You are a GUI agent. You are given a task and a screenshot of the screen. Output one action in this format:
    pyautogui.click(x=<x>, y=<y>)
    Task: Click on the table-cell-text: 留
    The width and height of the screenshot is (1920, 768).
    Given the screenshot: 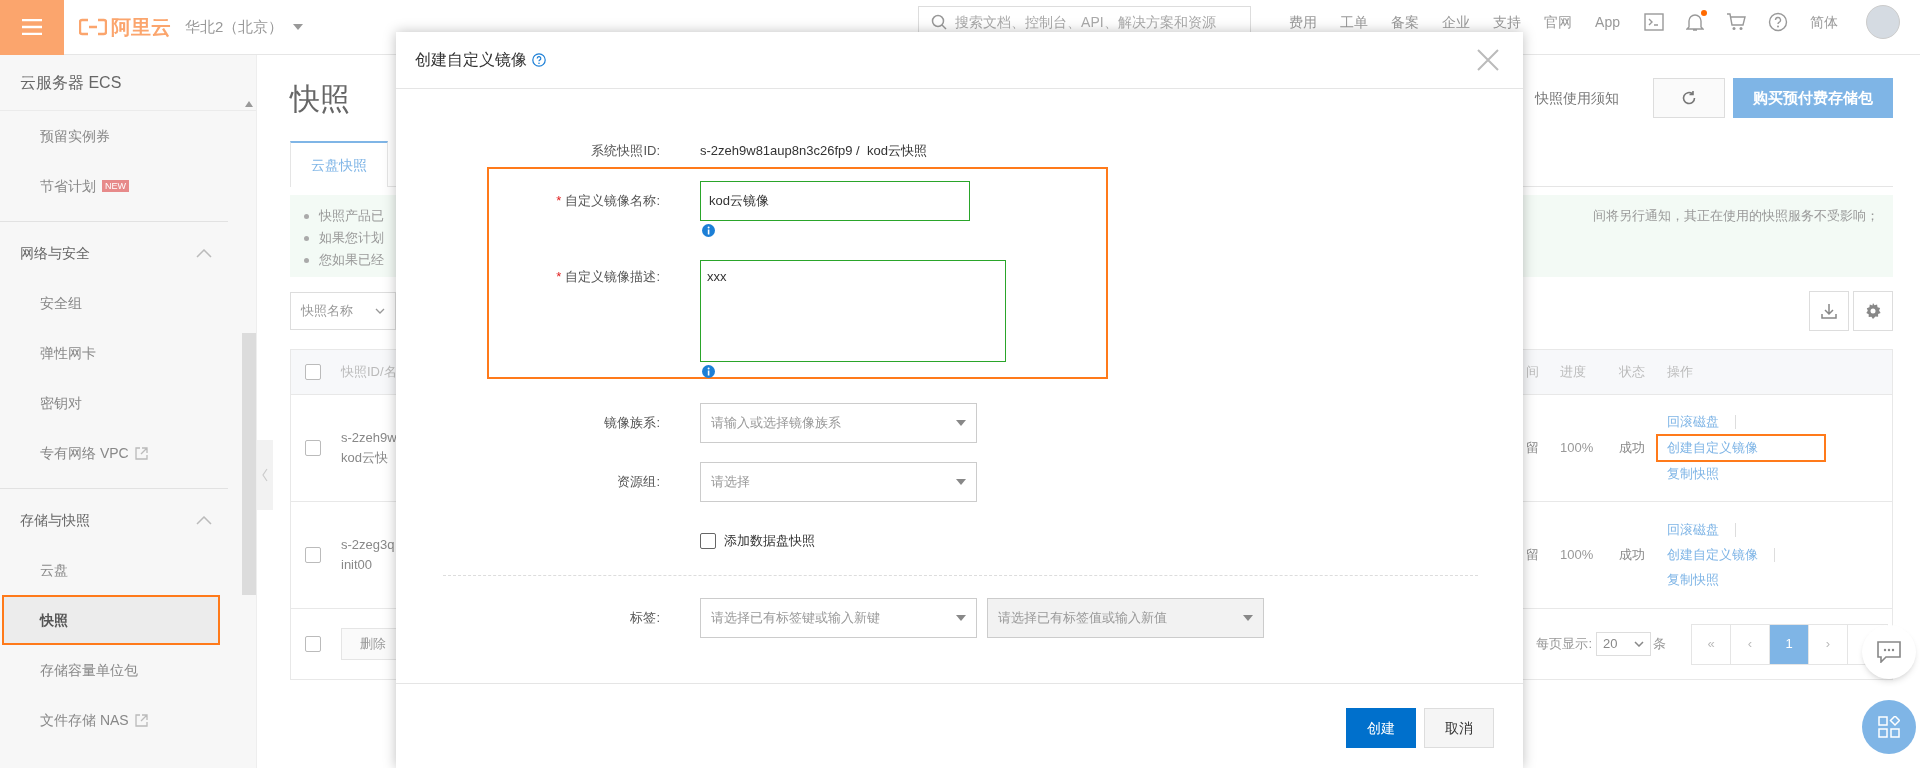 What is the action you would take?
    pyautogui.click(x=1533, y=555)
    